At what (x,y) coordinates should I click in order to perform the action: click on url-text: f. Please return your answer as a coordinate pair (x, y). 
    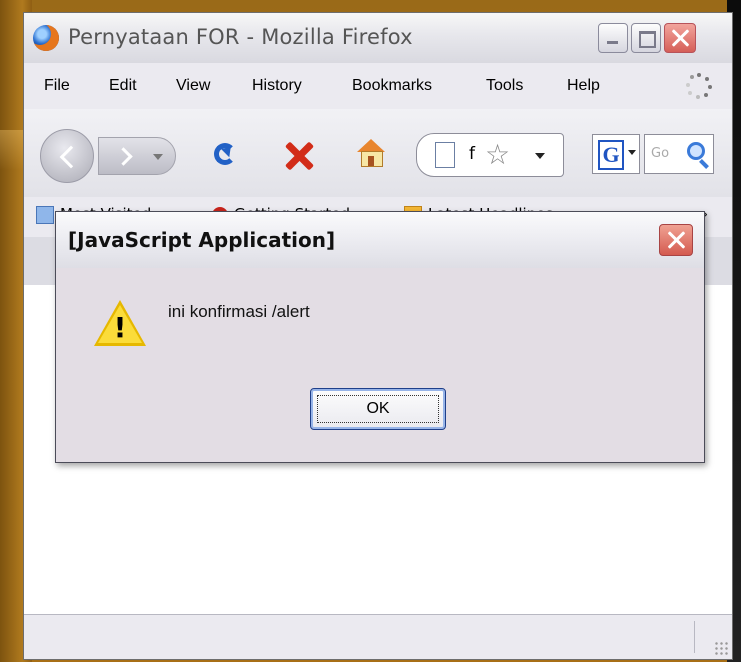
    Looking at the image, I should click on (472, 154).